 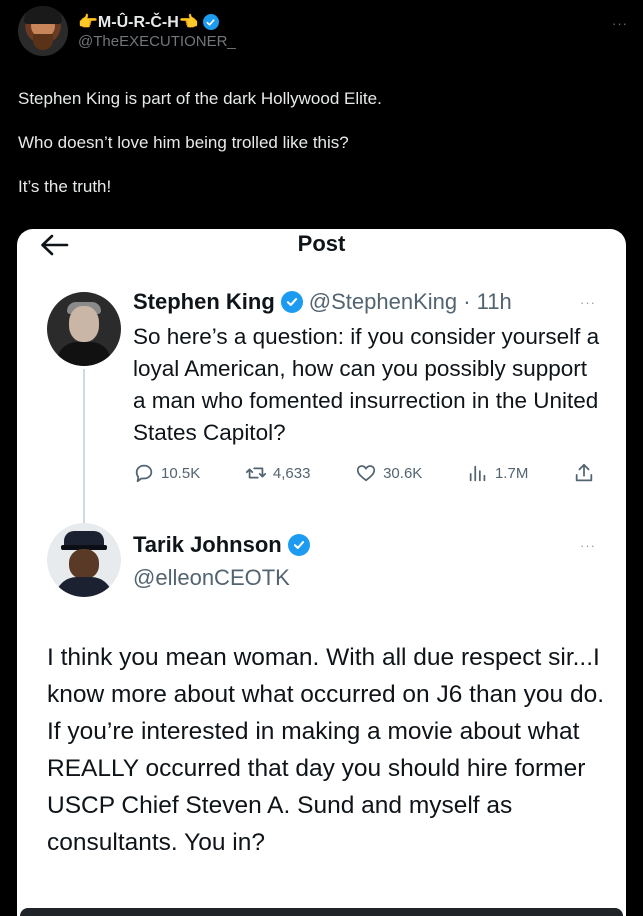 I want to click on share-icon, so click(x=584, y=472).